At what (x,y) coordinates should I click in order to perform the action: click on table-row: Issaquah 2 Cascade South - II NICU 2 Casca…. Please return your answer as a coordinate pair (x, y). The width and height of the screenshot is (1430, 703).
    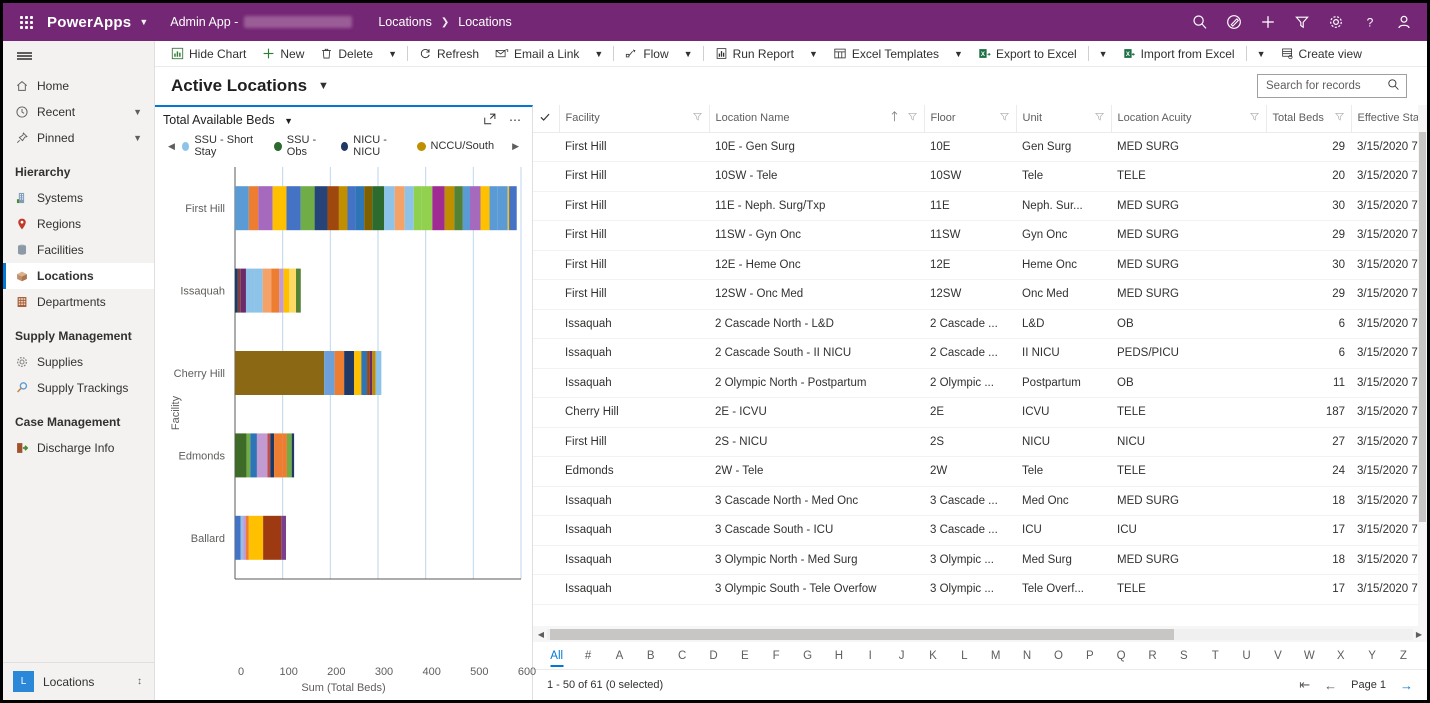
    Looking at the image, I should click on (980, 353).